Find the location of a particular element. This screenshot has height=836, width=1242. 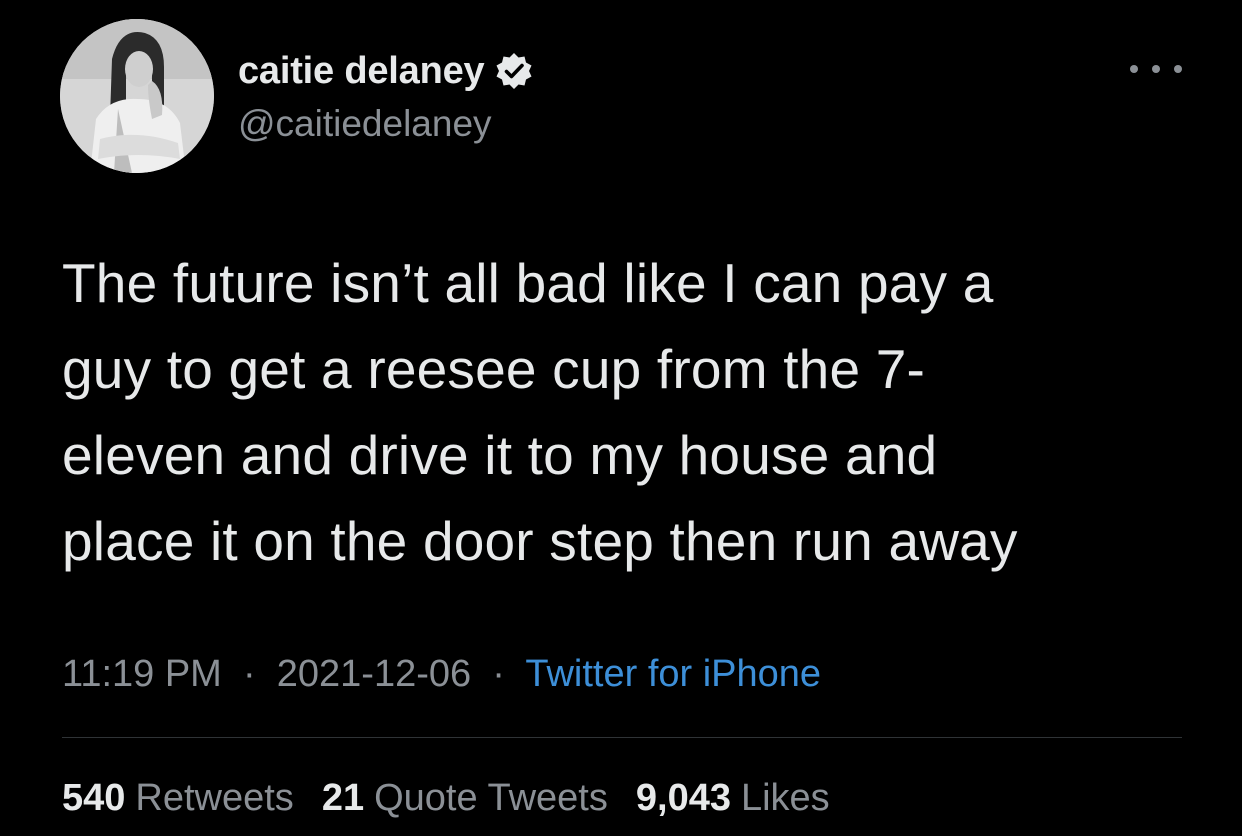

quote-tweets-label: Quote Tweets is located at coordinates (491, 798).